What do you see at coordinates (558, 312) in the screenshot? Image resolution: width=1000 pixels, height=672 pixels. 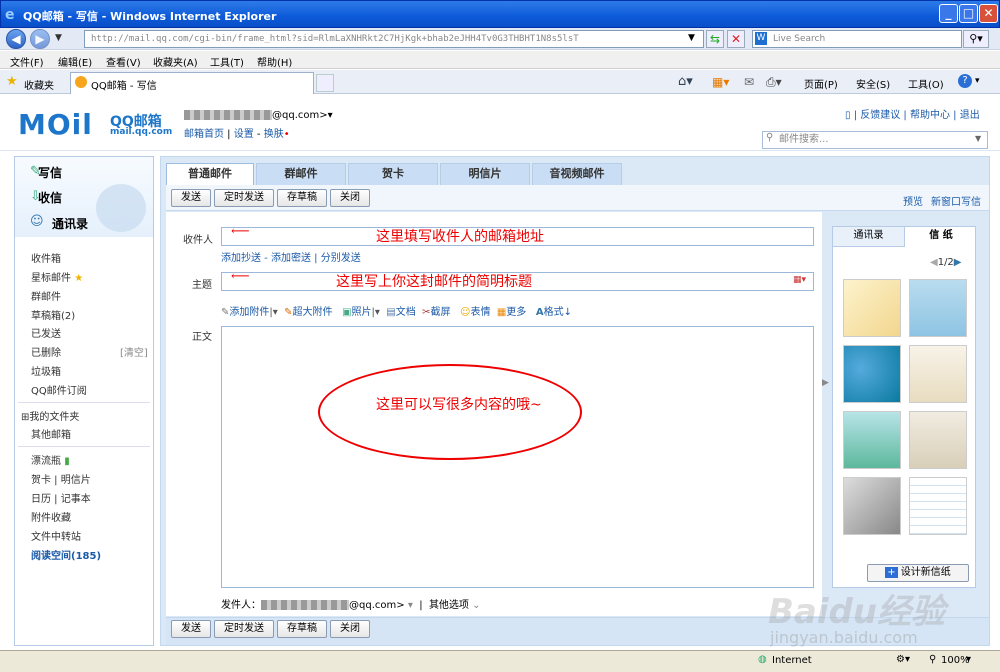 I see `format: 格式↓` at bounding box center [558, 312].